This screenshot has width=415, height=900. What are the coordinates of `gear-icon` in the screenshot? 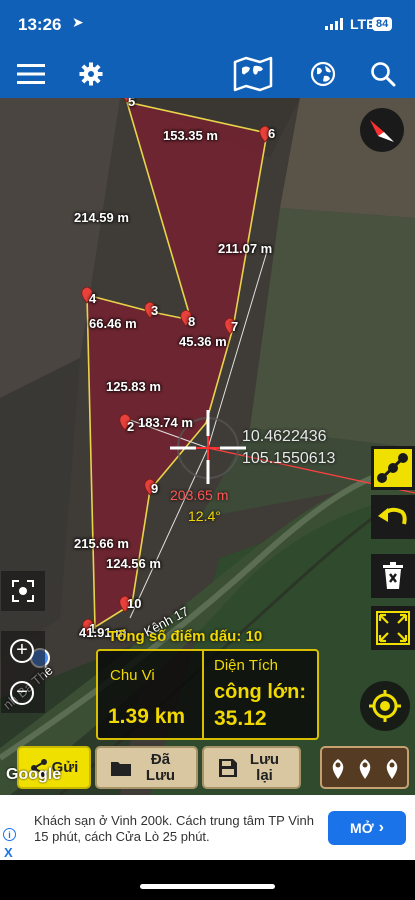 It's located at (91, 74).